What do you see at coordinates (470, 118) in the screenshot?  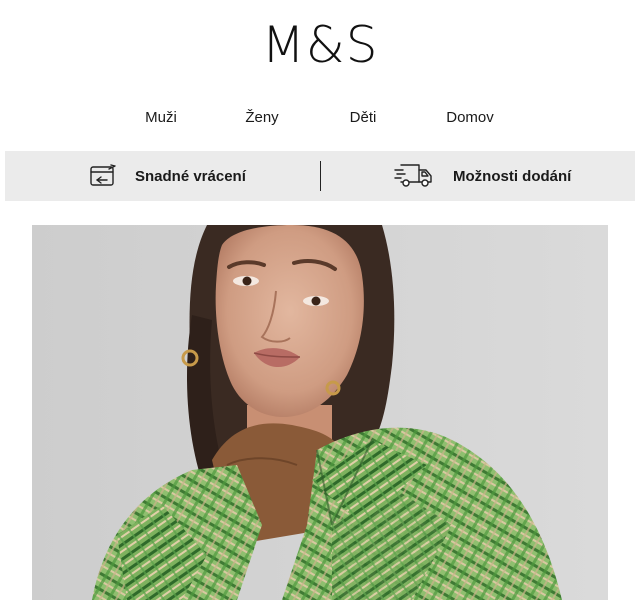 I see `nav-item-domov: Domov` at bounding box center [470, 118].